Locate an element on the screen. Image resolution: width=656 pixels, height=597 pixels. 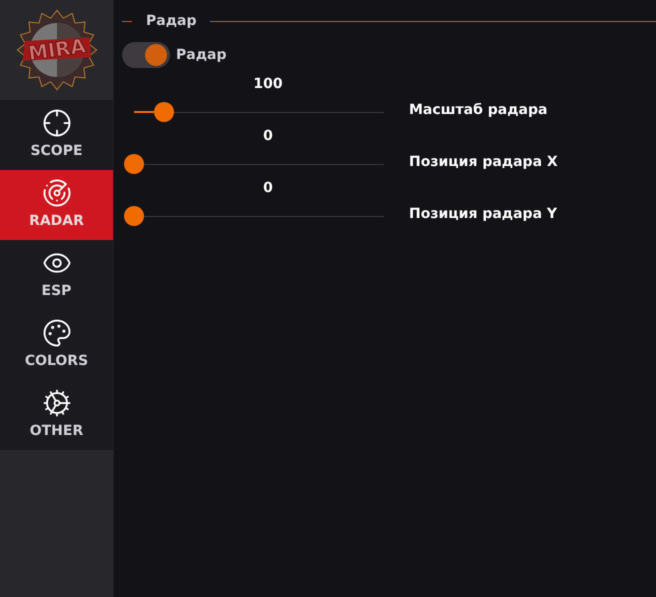
nav-tab: COLORS is located at coordinates (56, 345).